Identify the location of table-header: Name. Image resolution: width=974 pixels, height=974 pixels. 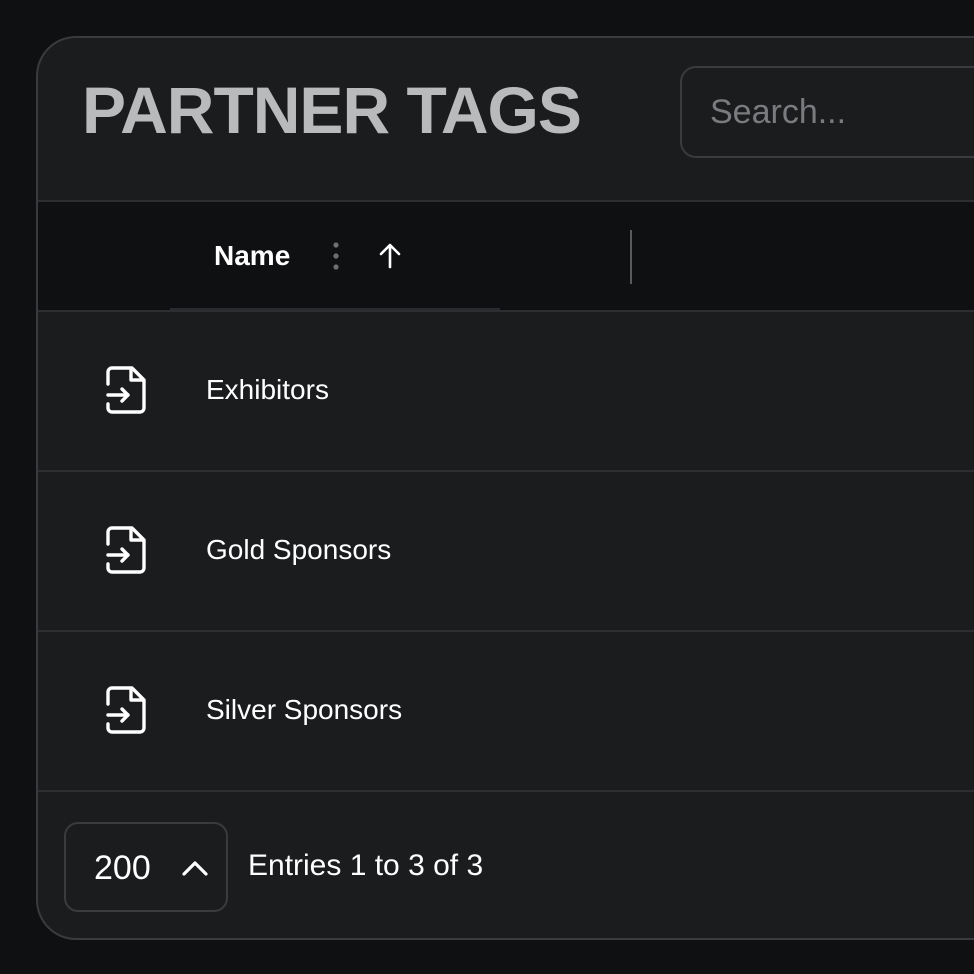
(506, 257).